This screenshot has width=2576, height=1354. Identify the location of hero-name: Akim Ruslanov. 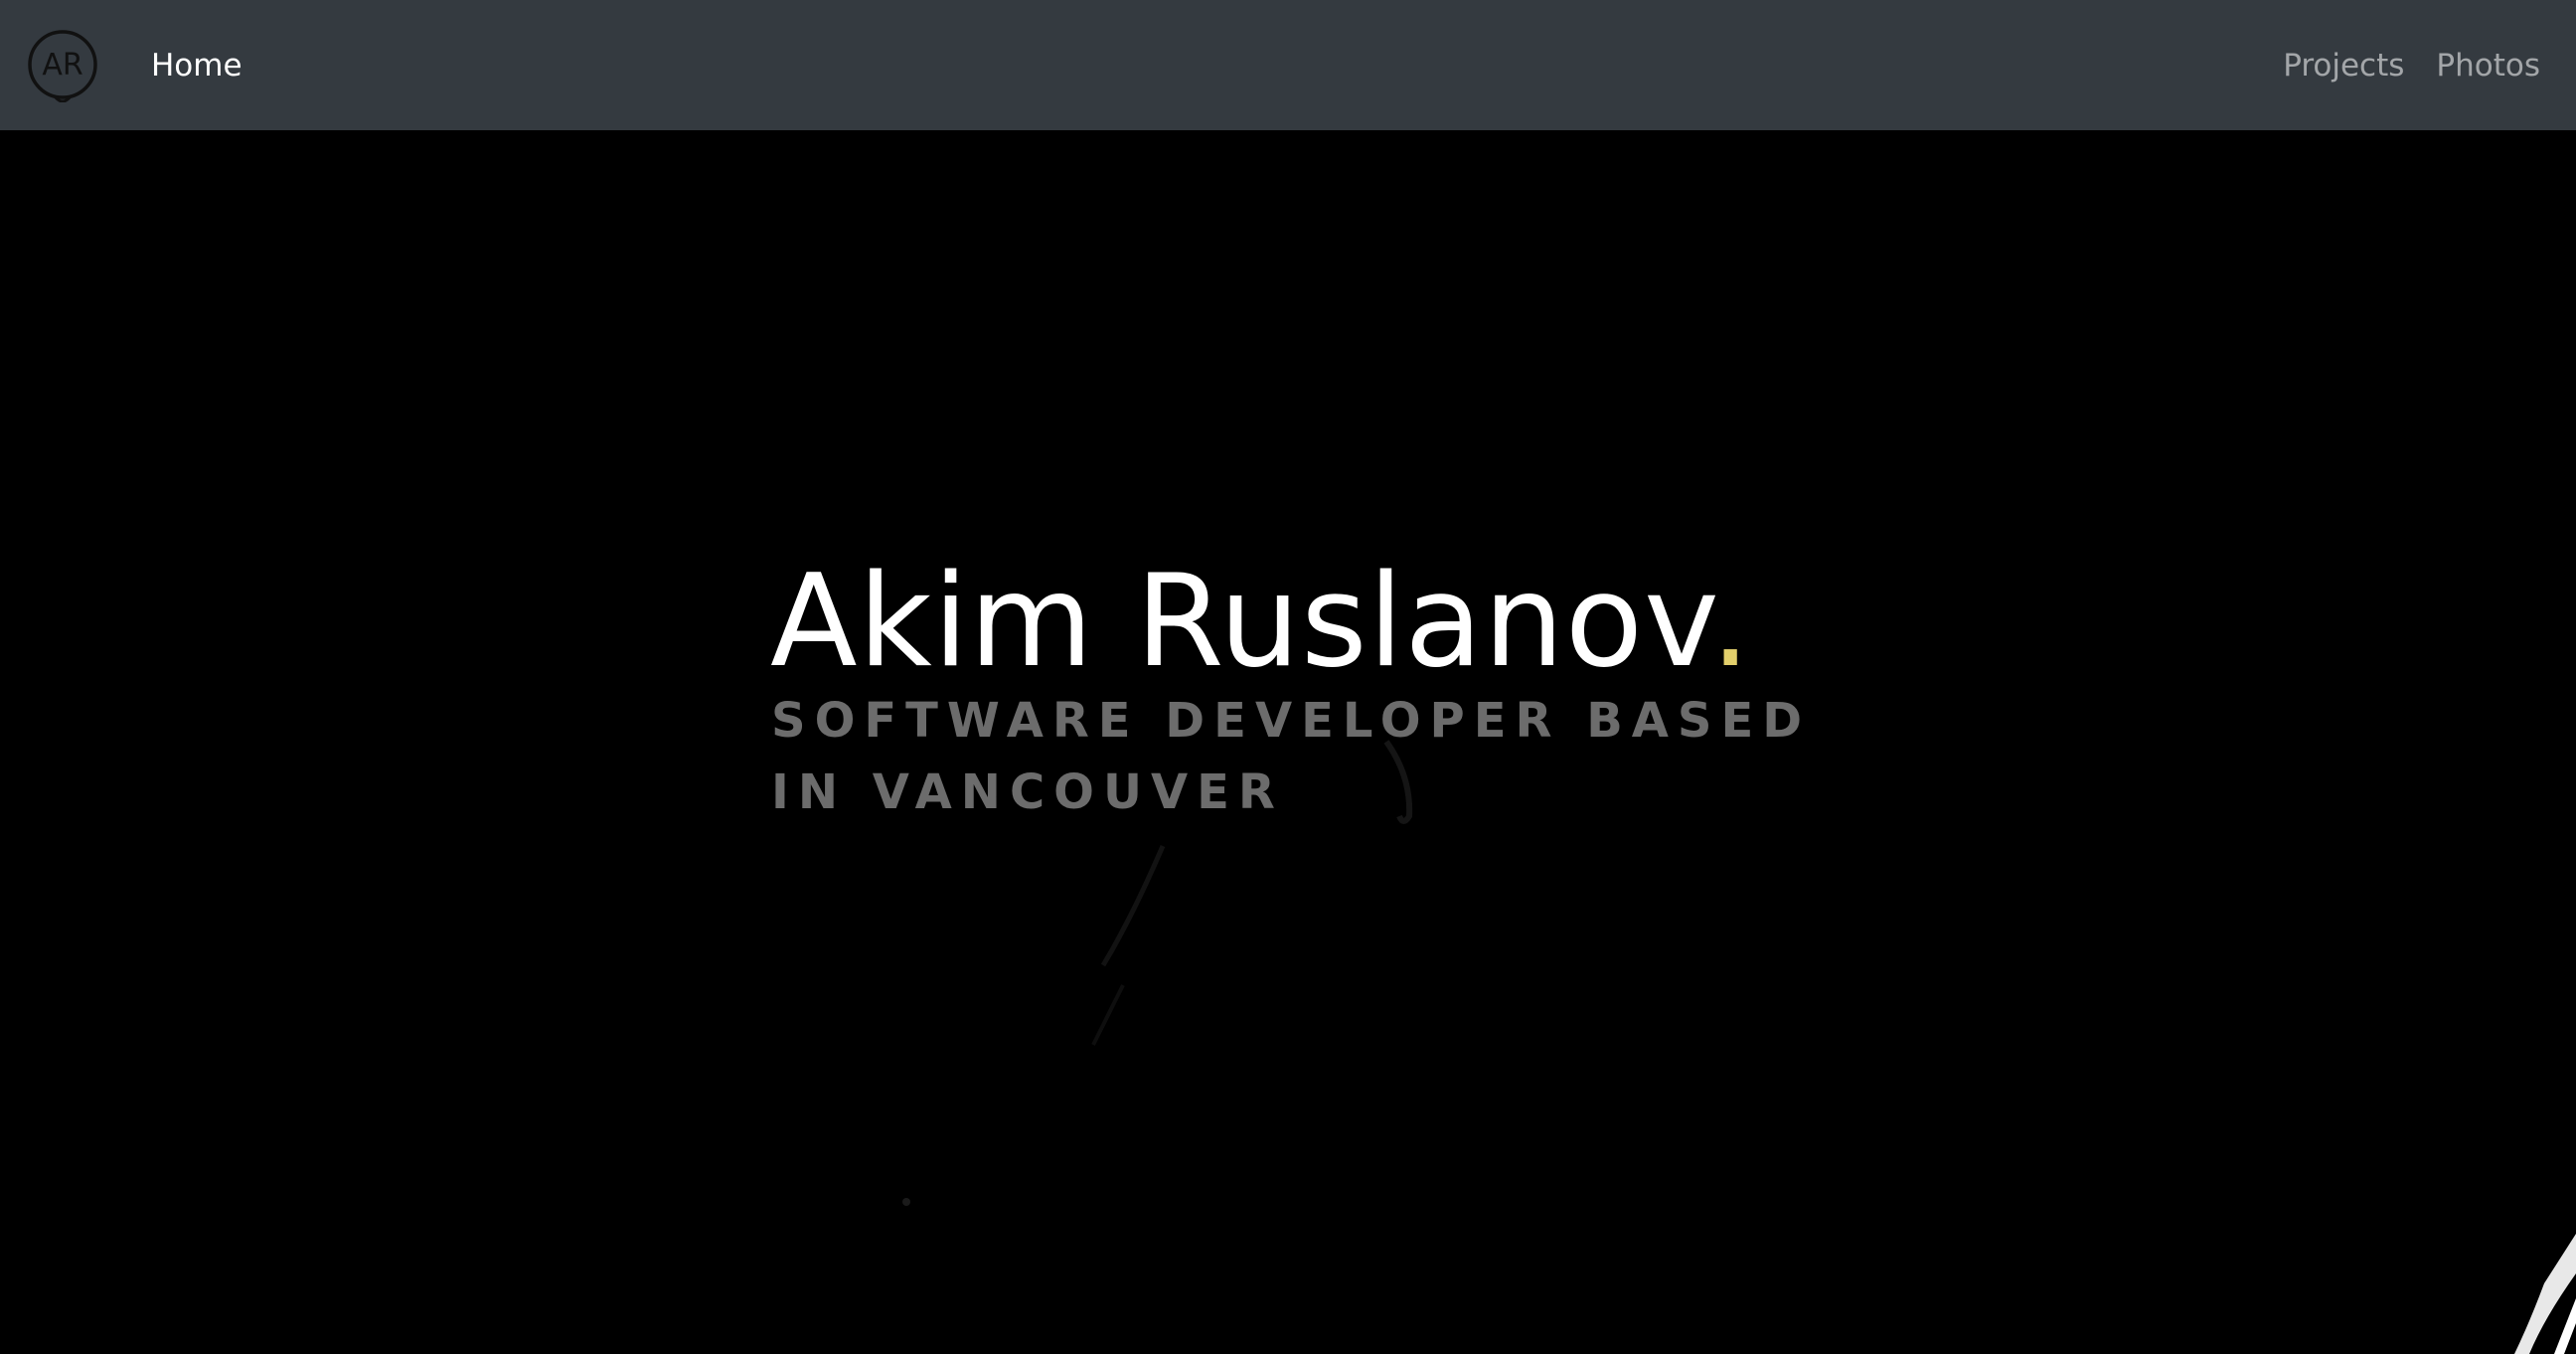
(1240, 622).